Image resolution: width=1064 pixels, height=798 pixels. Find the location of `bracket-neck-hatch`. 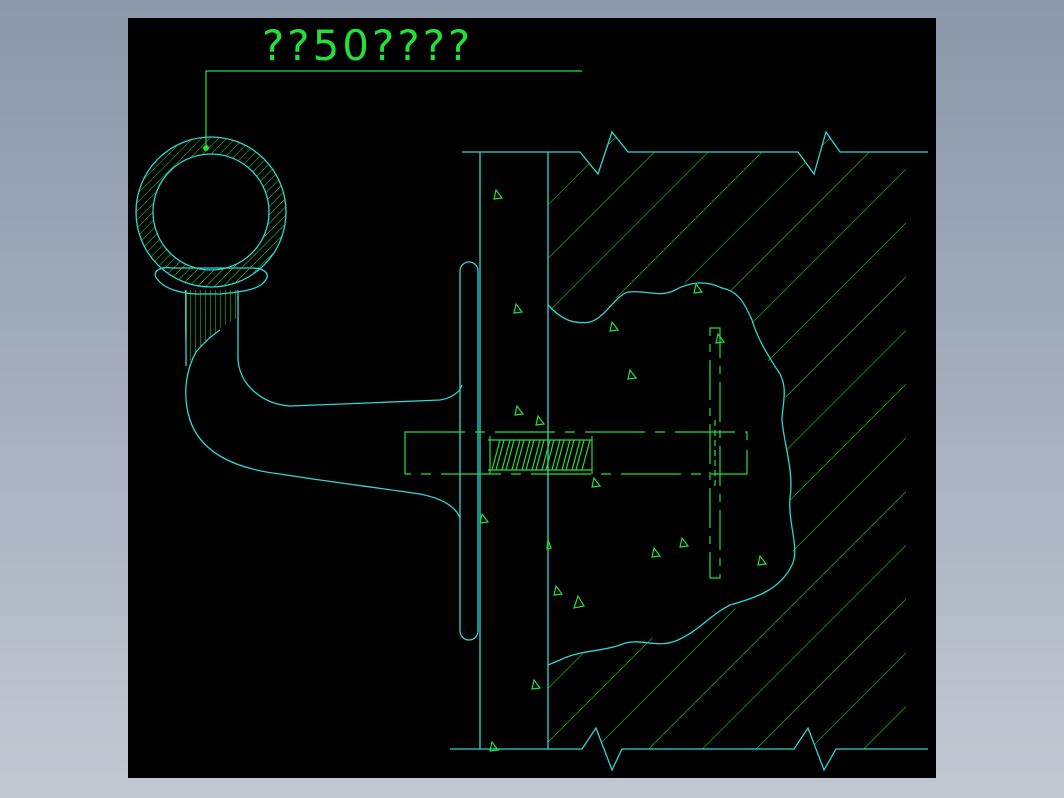

bracket-neck-hatch is located at coordinates (211, 328).